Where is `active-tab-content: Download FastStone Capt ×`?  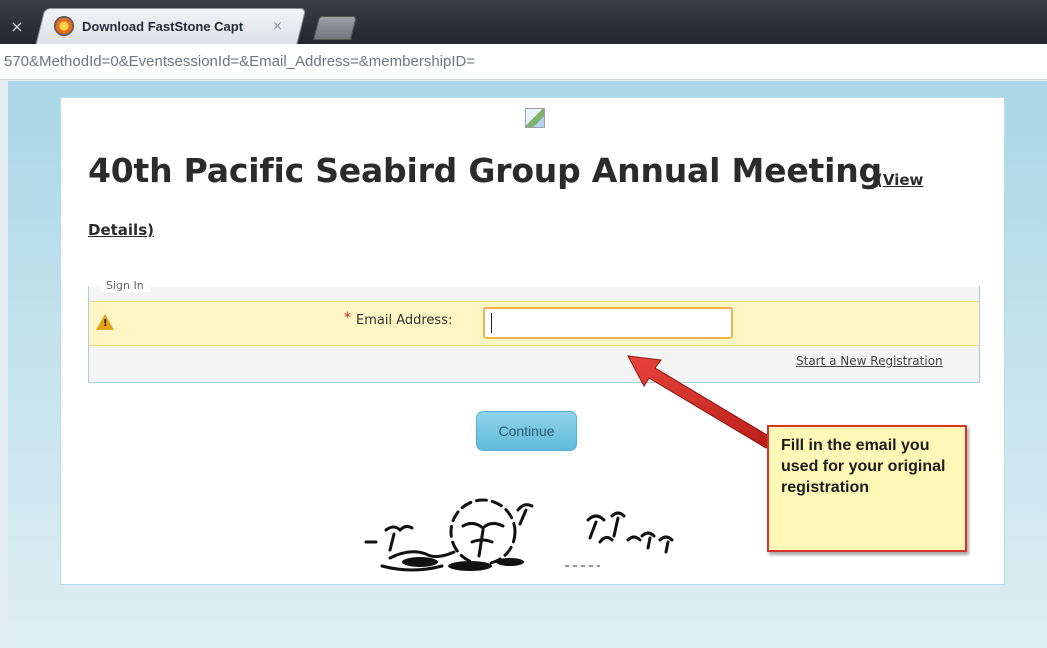 active-tab-content: Download FastStone Capt × is located at coordinates (174, 26).